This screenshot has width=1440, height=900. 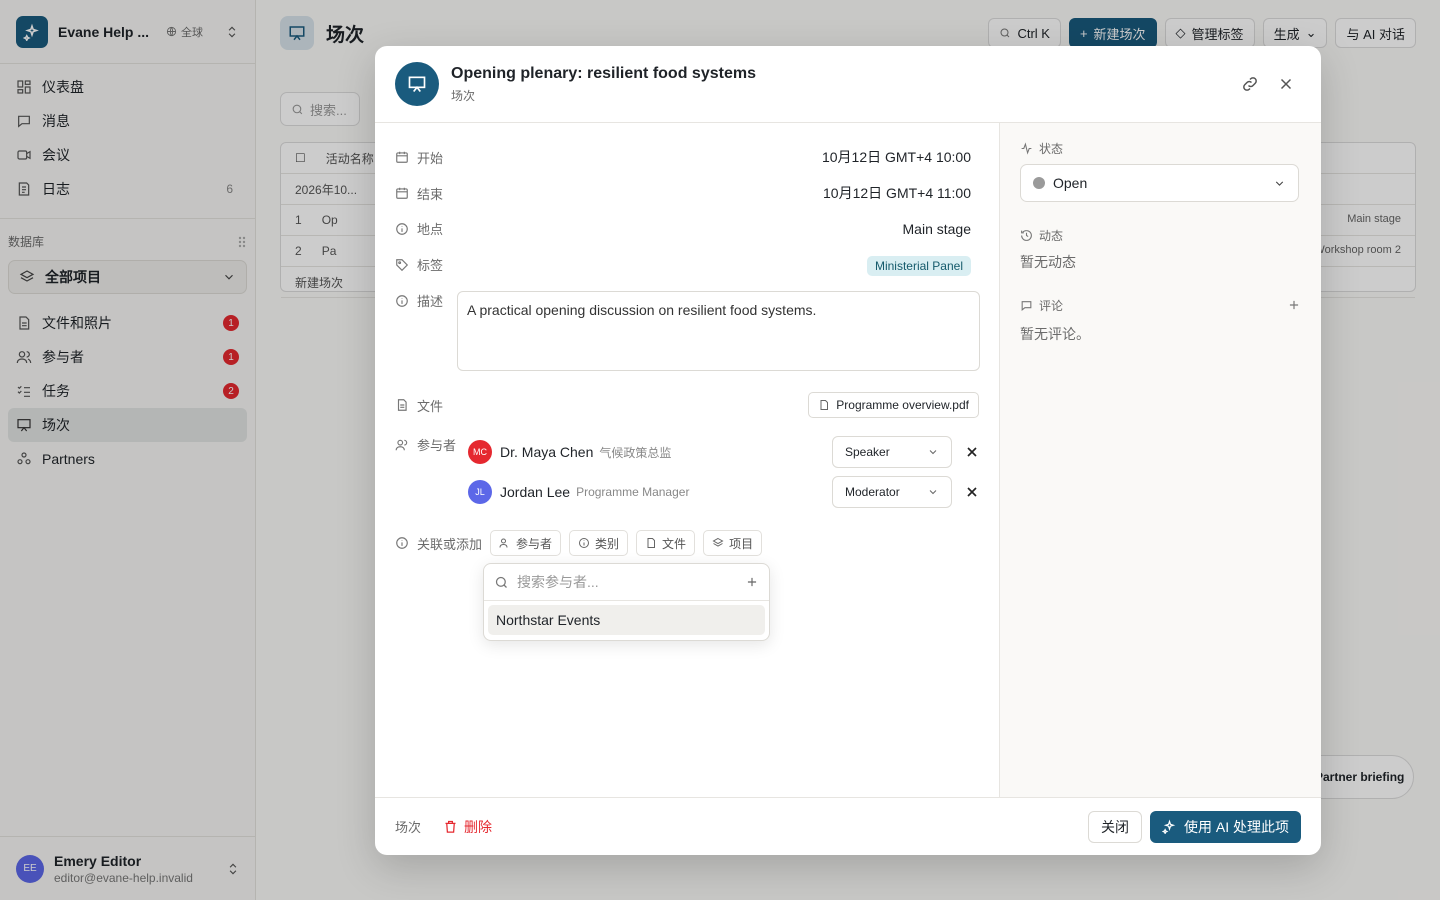 I want to click on avatar: MC, so click(x=480, y=452).